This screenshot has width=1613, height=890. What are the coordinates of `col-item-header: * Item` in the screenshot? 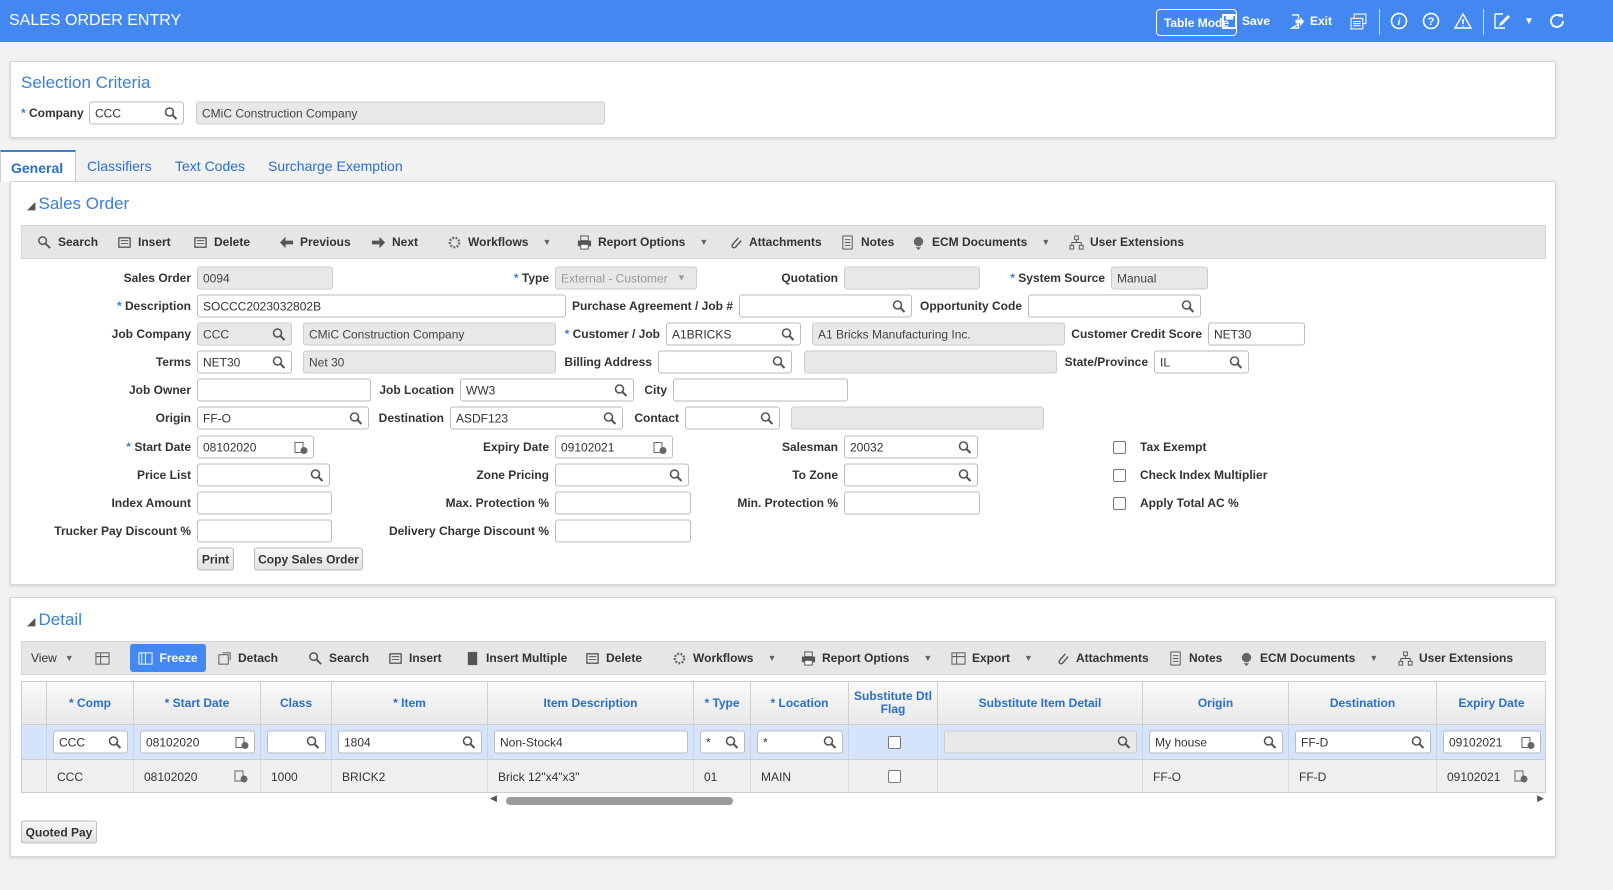 It's located at (410, 703).